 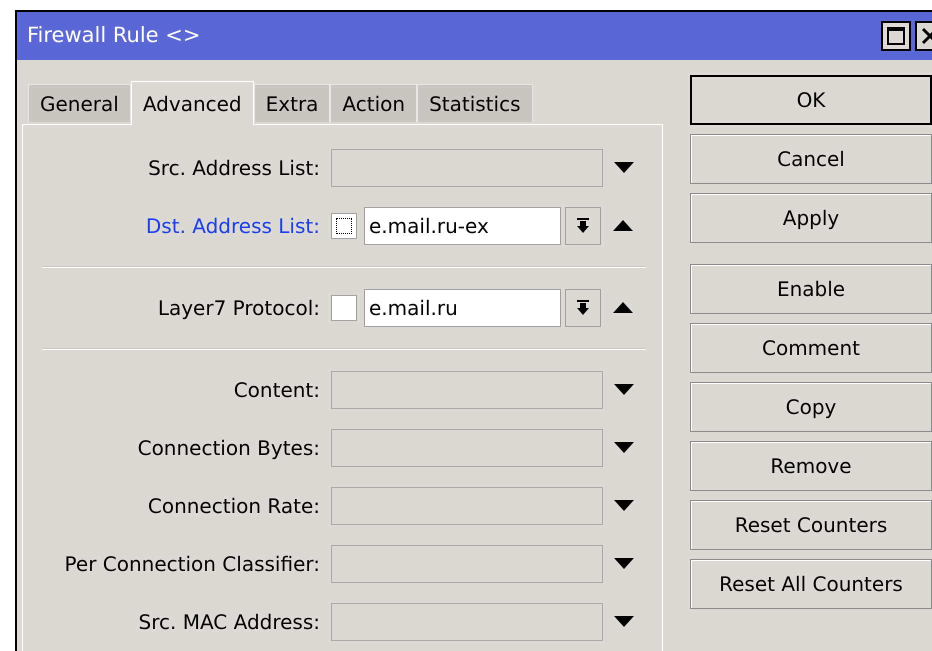 What do you see at coordinates (413, 308) in the screenshot?
I see `field-value: e.mail.ru` at bounding box center [413, 308].